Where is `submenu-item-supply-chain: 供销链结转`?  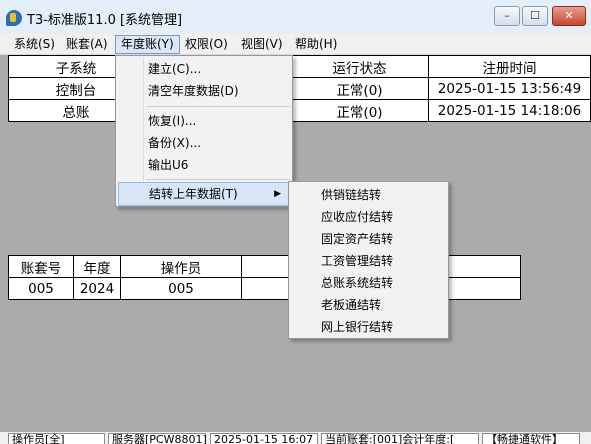 submenu-item-supply-chain: 供销链结转 is located at coordinates (368, 195).